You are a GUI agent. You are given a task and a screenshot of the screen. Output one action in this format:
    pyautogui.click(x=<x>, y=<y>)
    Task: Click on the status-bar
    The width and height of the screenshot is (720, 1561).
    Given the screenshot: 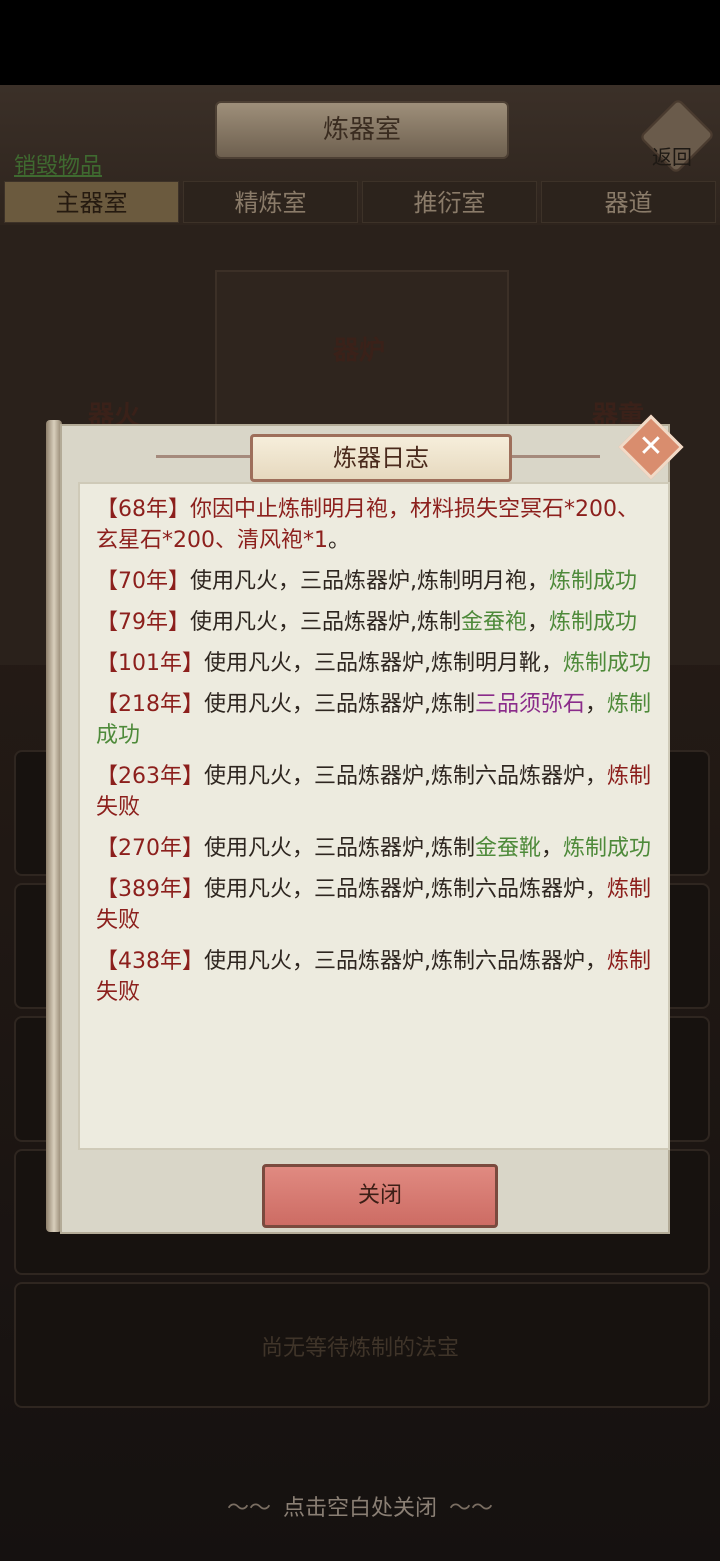 What is the action you would take?
    pyautogui.click(x=360, y=42)
    